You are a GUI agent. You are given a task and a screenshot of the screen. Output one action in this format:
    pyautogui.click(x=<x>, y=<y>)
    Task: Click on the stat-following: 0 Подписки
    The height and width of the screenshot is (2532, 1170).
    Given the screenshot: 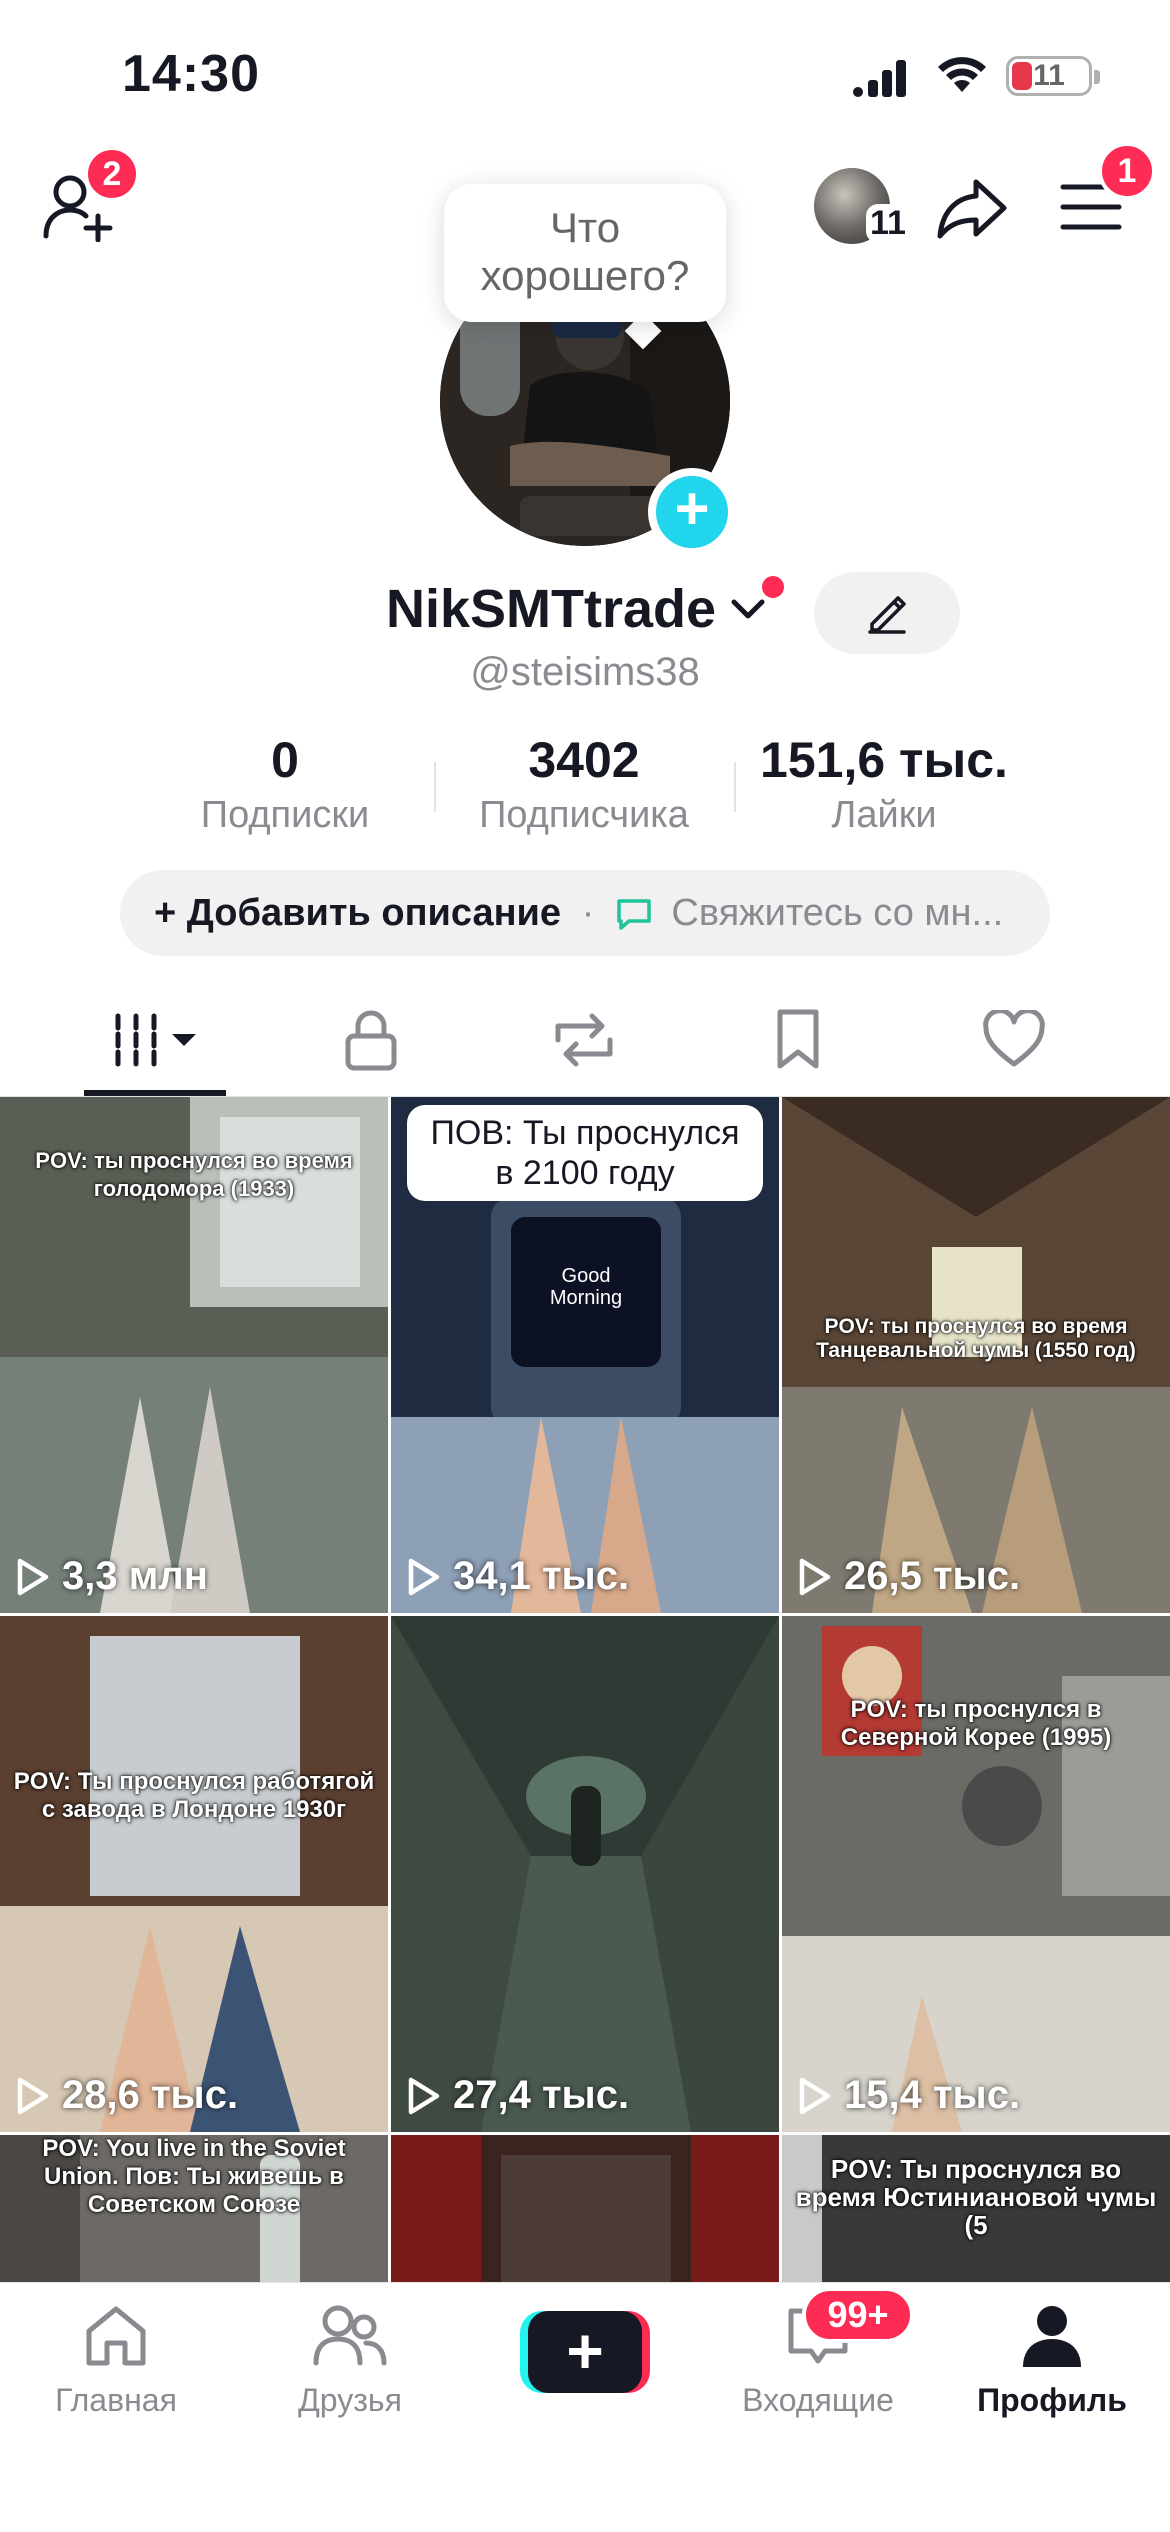 What is the action you would take?
    pyautogui.click(x=285, y=787)
    